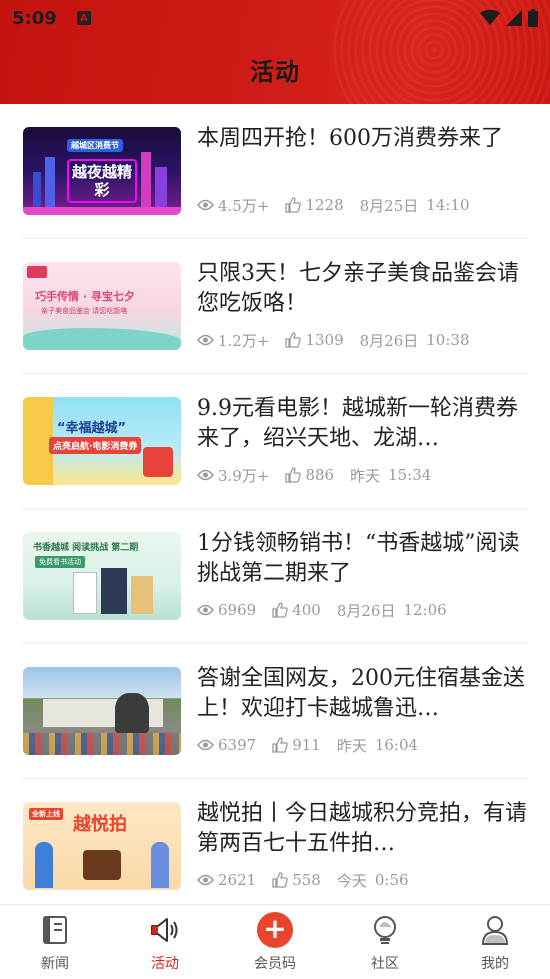  I want to click on view-count: 4.5万+, so click(244, 205).